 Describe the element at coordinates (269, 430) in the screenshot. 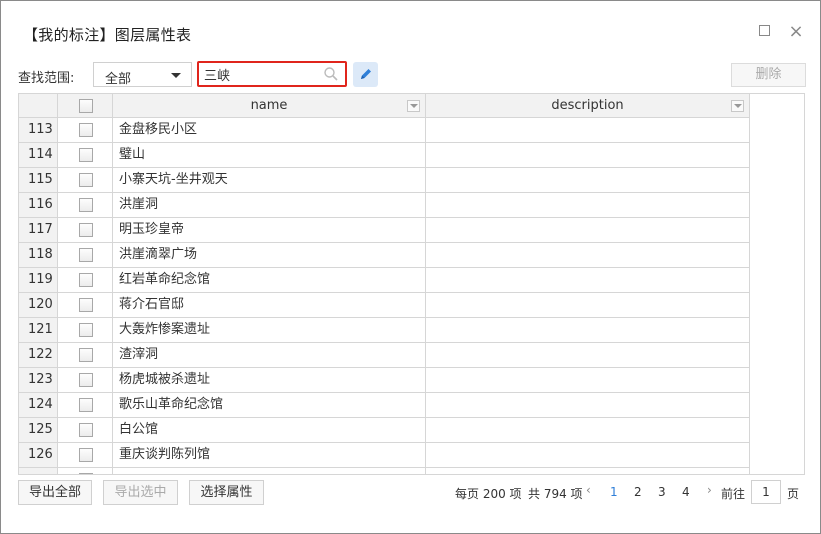

I see `row-name: 白公馆` at that location.